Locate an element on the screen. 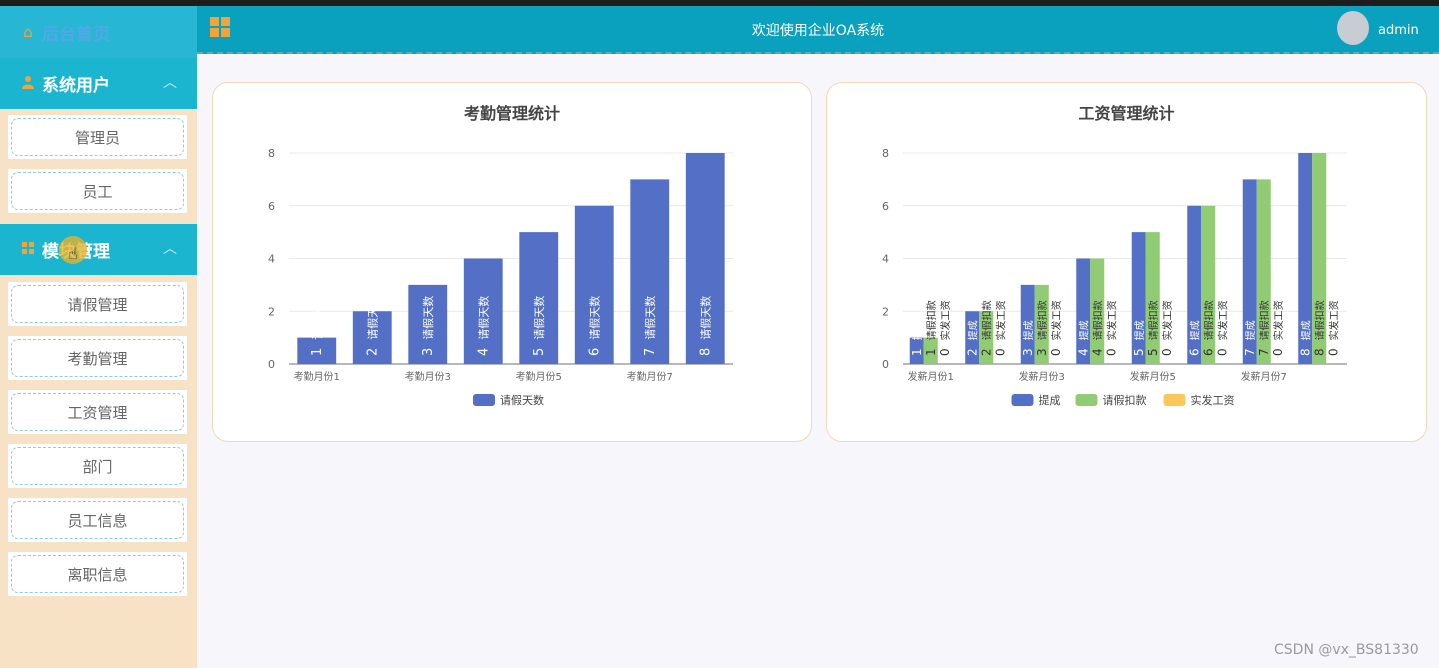 The width and height of the screenshot is (1439, 668). x-tick-label: 发薪月份7 is located at coordinates (1264, 376).